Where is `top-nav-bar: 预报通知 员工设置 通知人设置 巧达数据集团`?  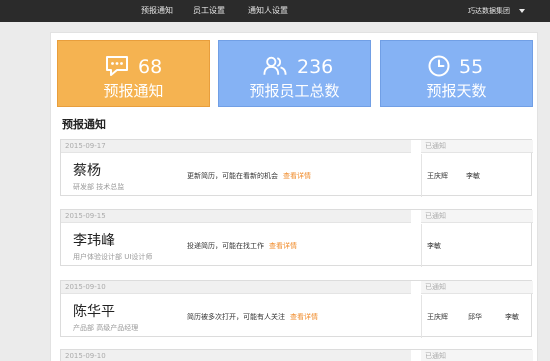 top-nav-bar: 预报通知 员工设置 通知人设置 巧达数据集团 is located at coordinates (275, 11).